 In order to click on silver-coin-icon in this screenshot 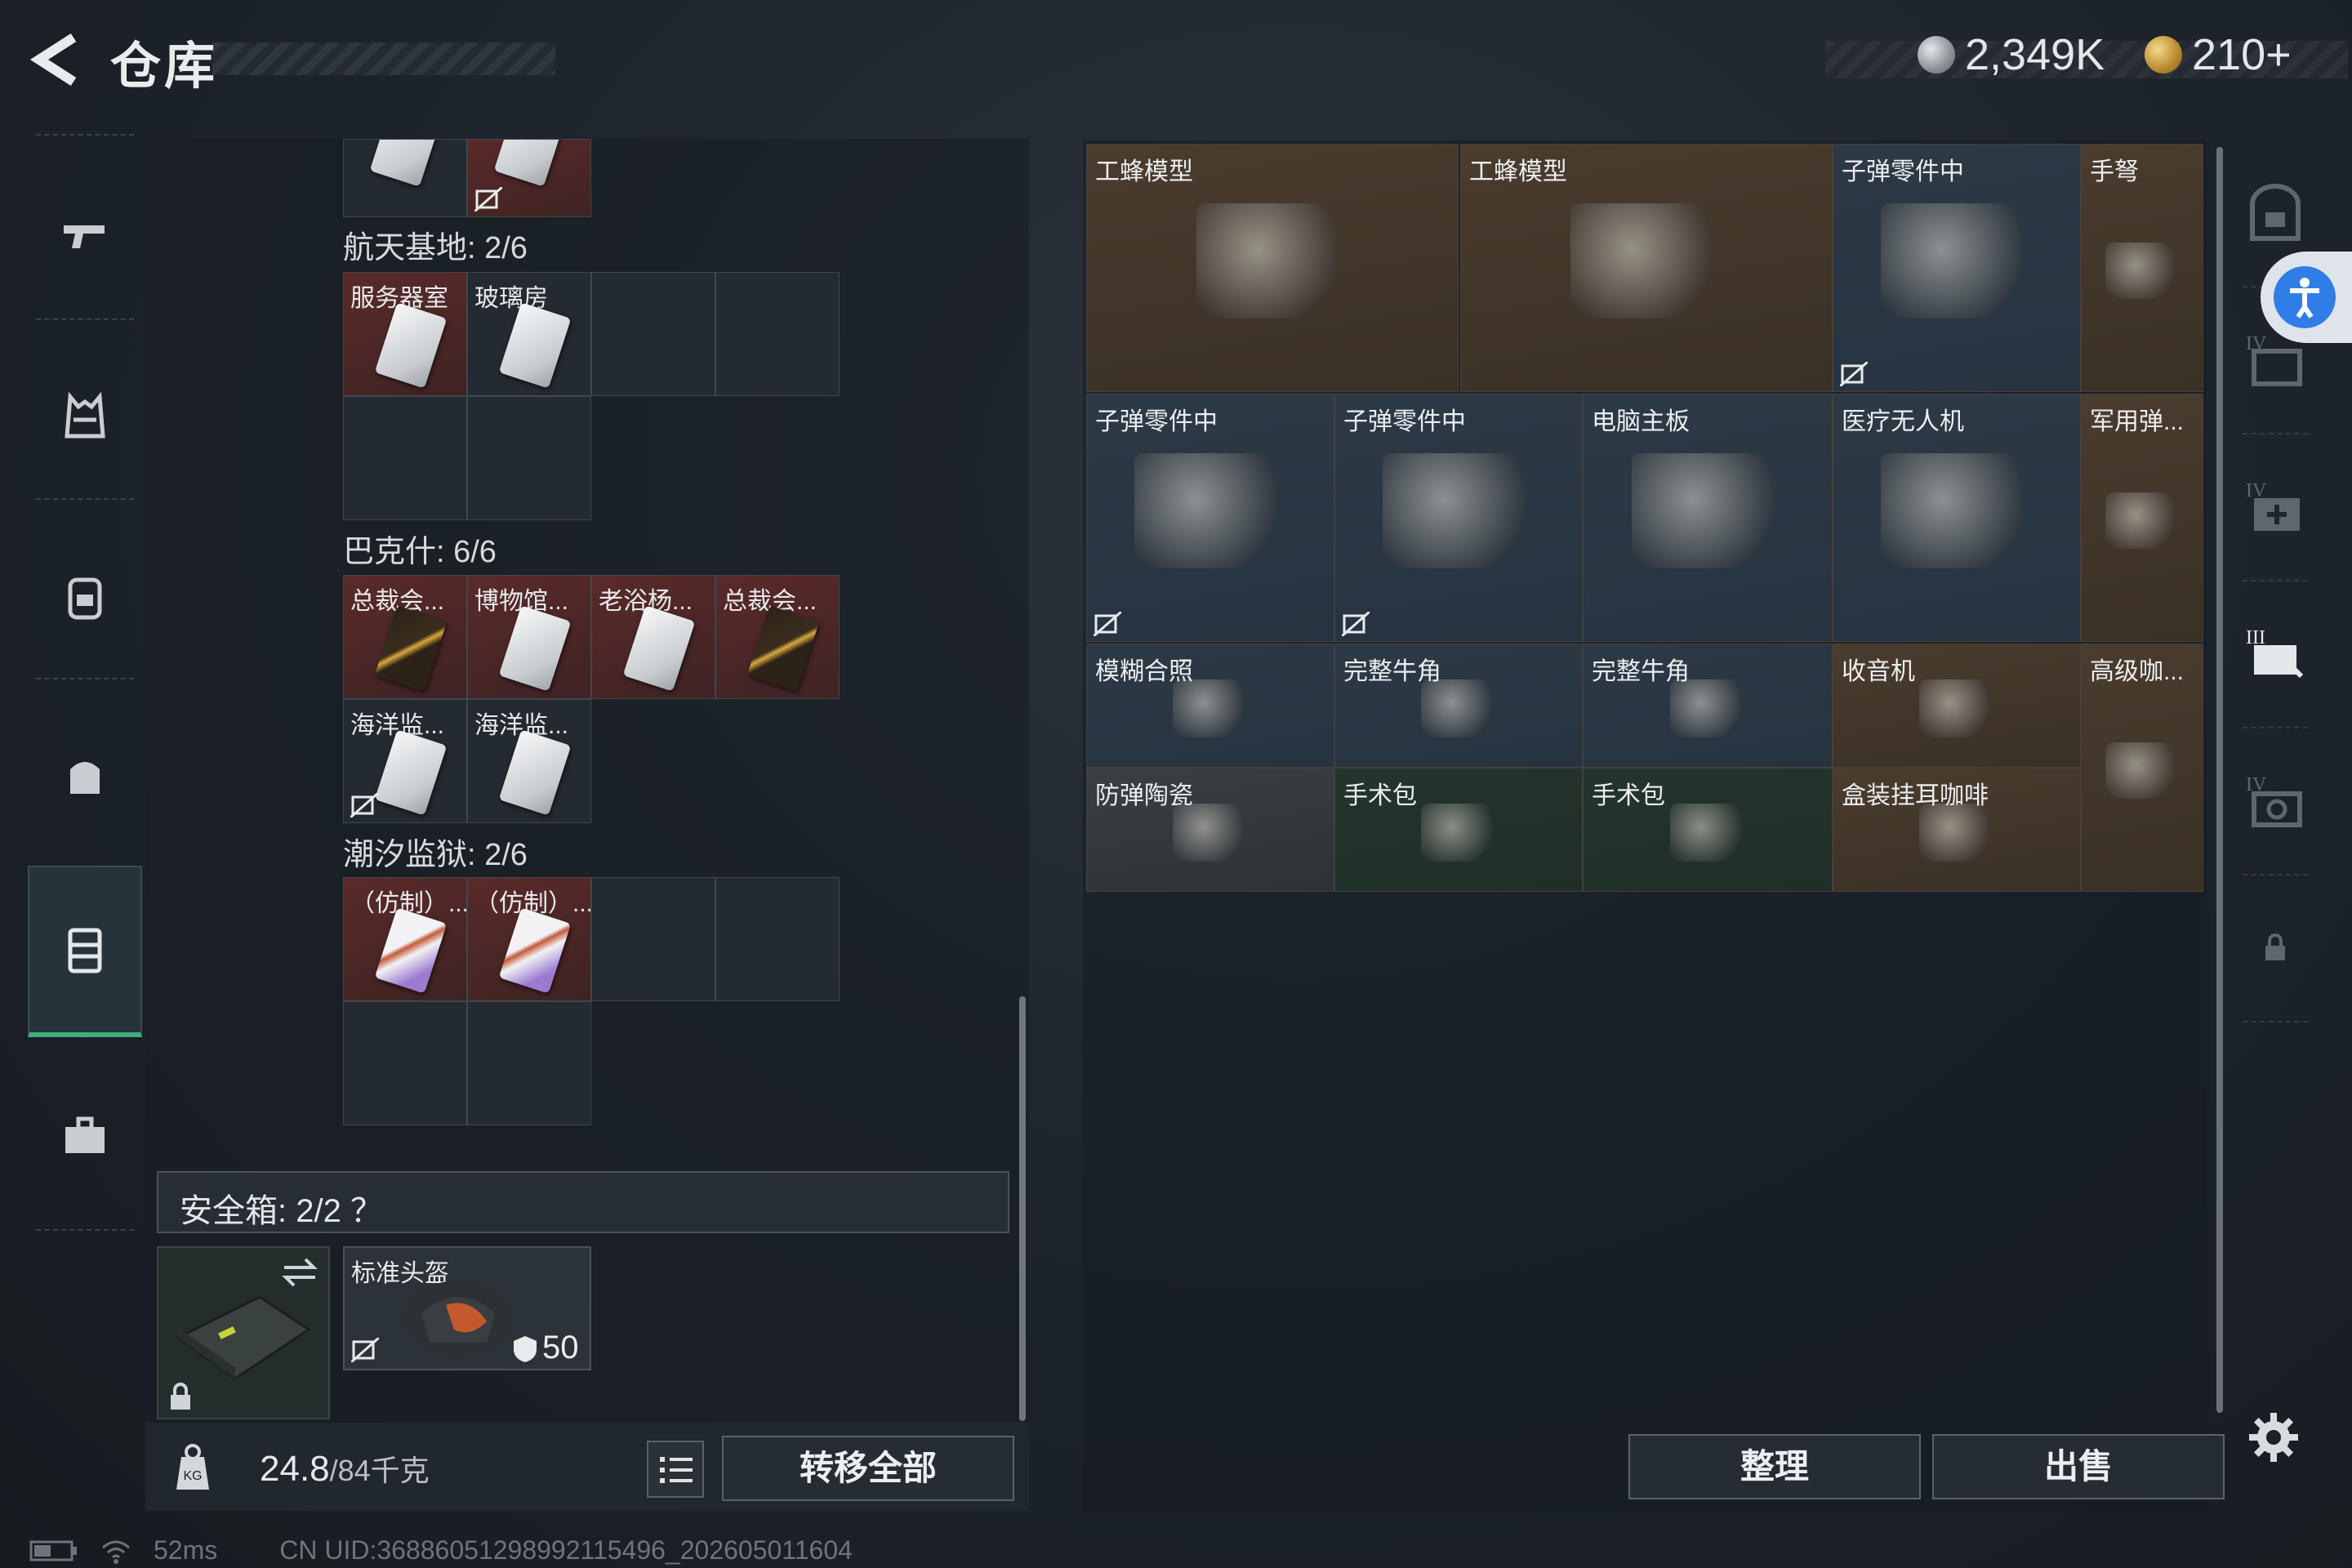, I will do `click(1936, 55)`.